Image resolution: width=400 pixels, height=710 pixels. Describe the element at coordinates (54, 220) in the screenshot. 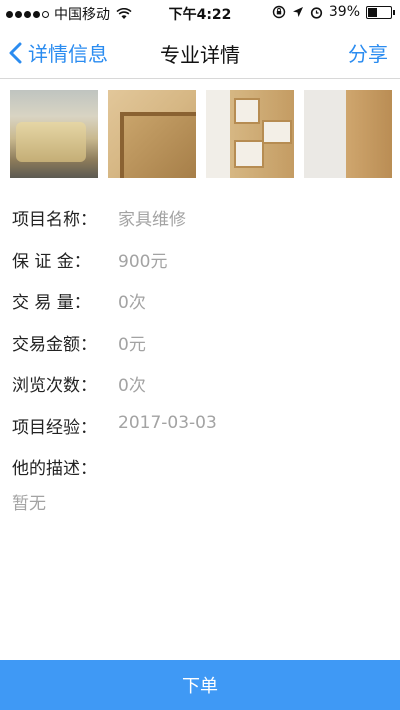

I see `detail-label: 项目名称：` at that location.